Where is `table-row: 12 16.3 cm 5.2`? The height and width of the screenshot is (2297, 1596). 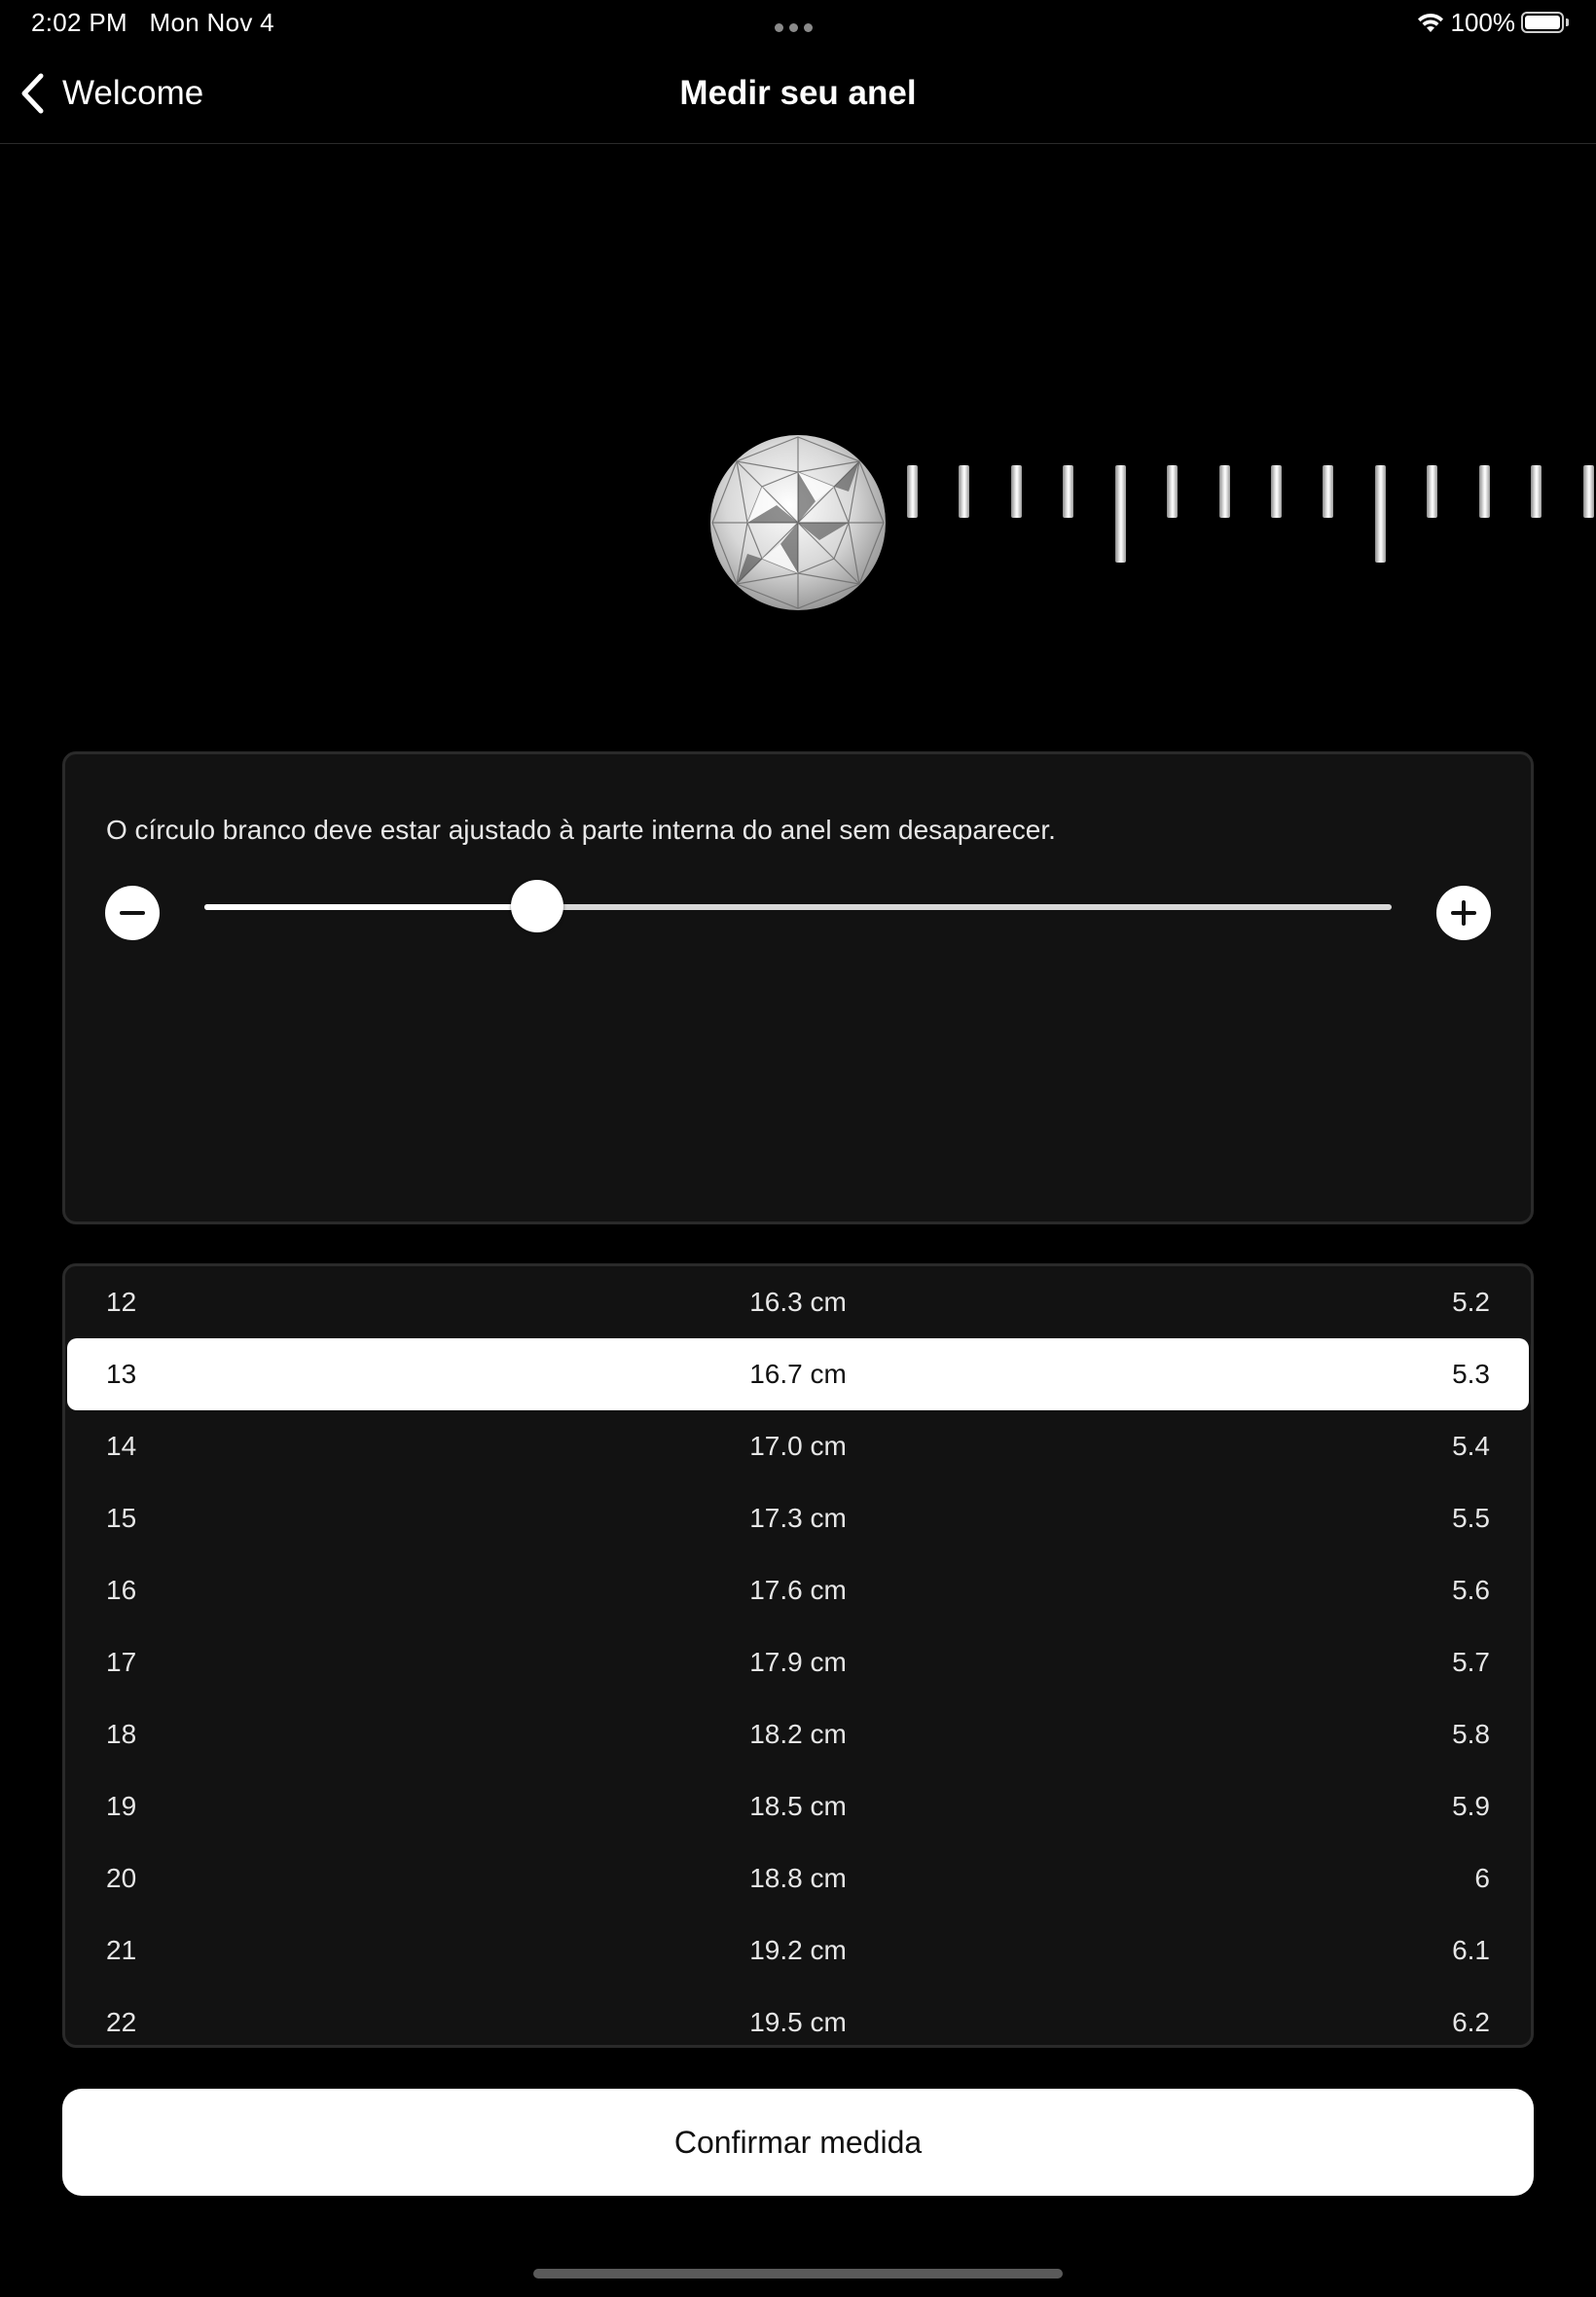
table-row: 12 16.3 cm 5.2 is located at coordinates (798, 1302).